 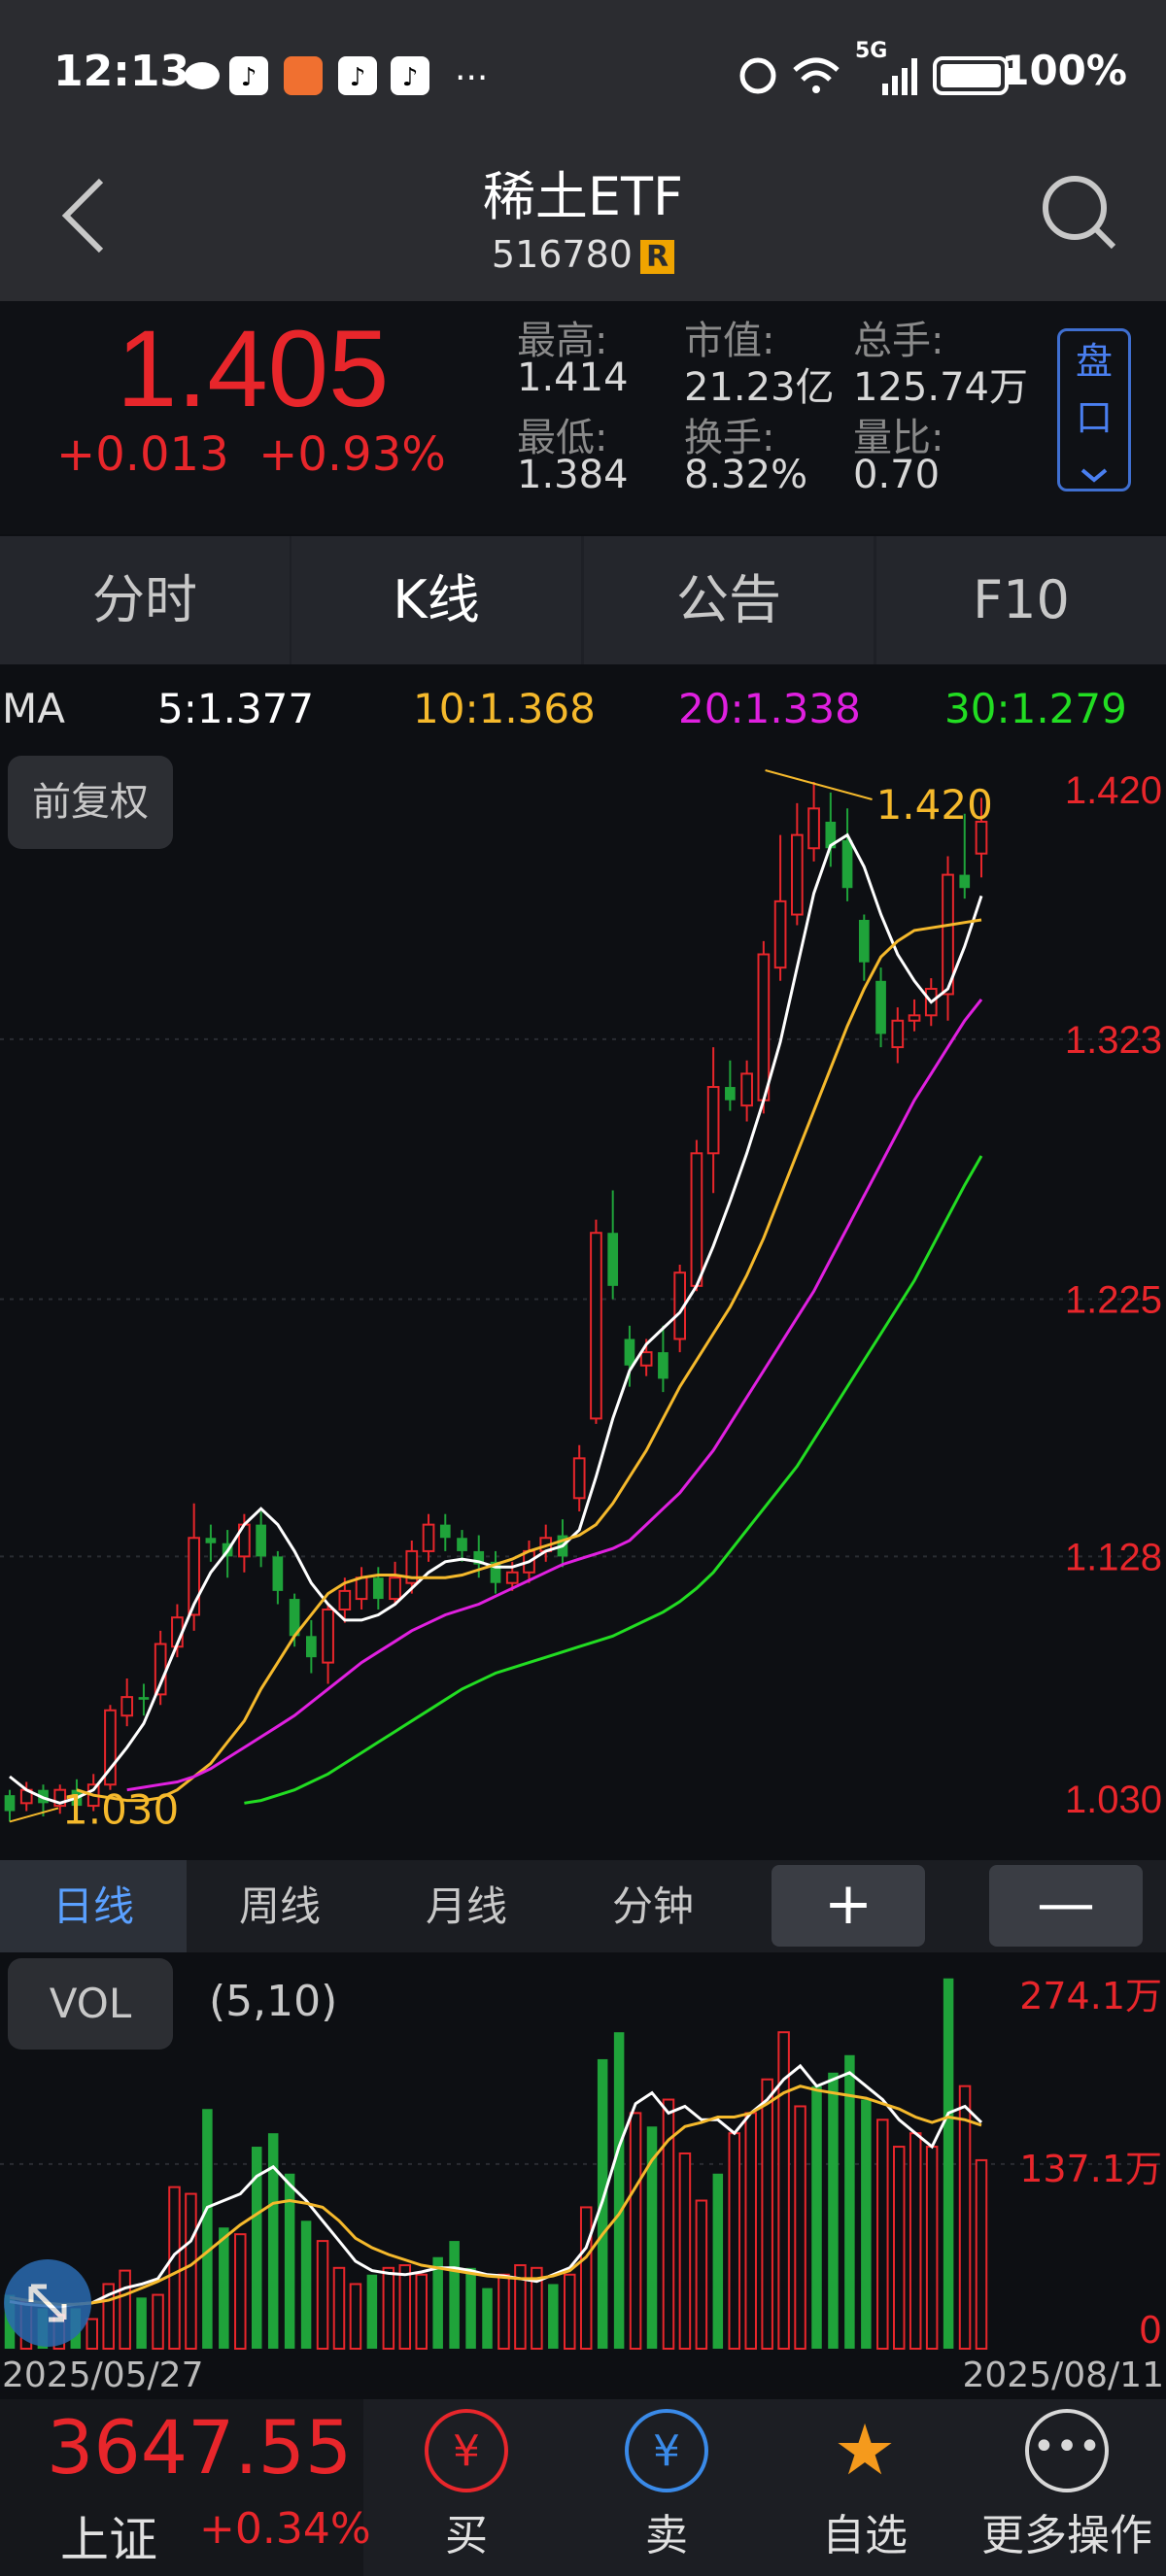 I want to click on vol-indicator-button: VOL, so click(x=90, y=2004).